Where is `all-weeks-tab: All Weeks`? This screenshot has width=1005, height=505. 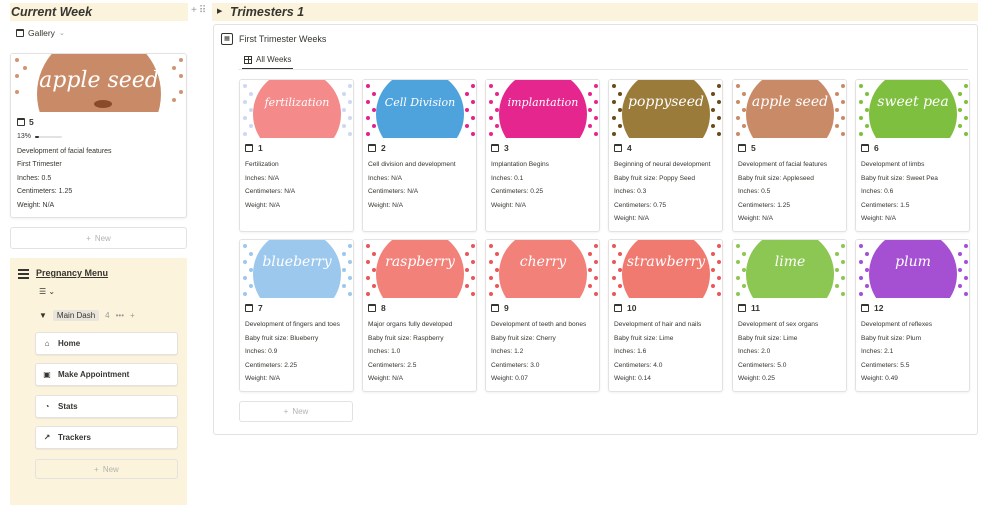 all-weeks-tab: All Weeks is located at coordinates (267, 59).